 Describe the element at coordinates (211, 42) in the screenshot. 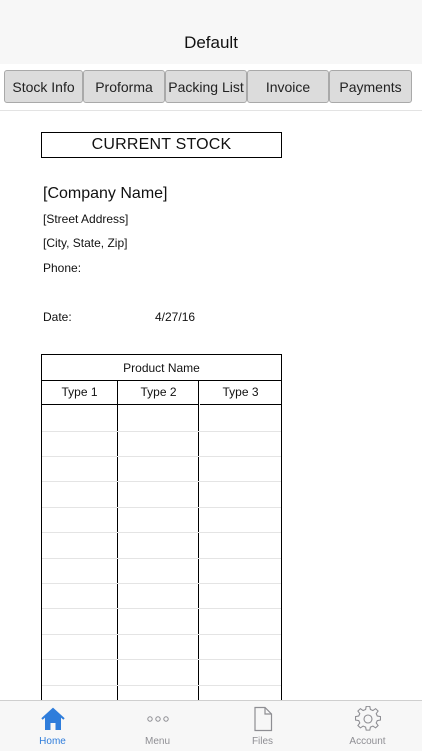

I see `page-title: Default` at that location.